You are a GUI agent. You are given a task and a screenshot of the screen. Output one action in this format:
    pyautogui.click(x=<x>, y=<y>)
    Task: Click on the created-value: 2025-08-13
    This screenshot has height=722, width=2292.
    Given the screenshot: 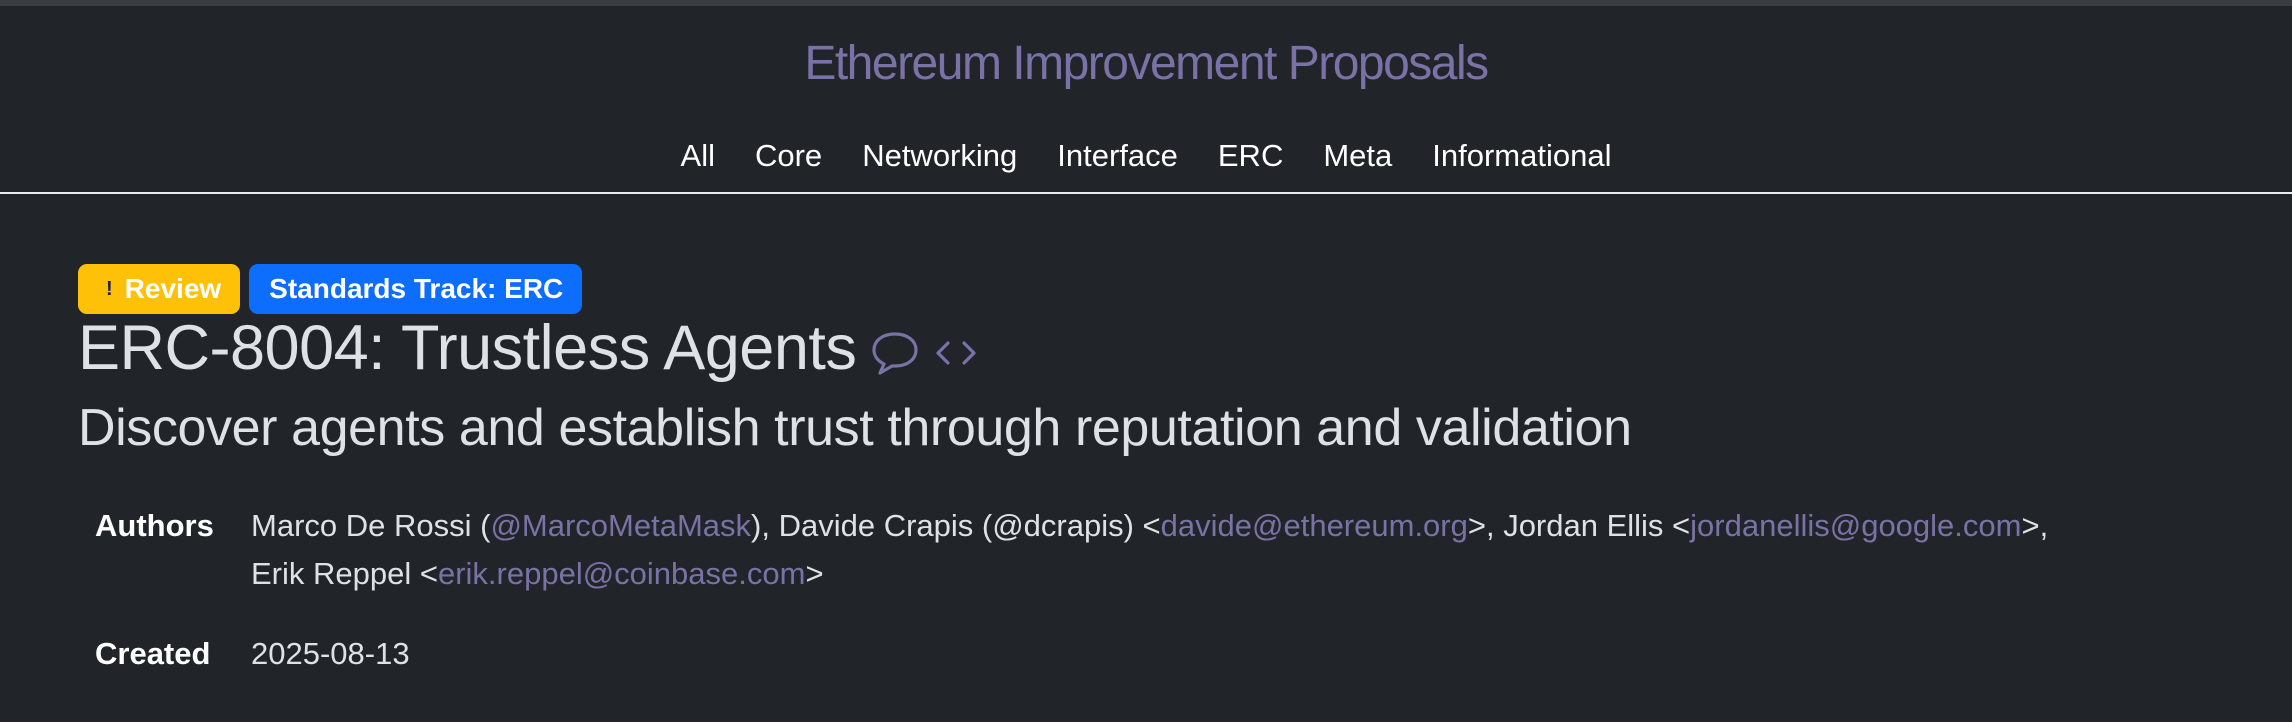 What is the action you would take?
    pyautogui.click(x=330, y=653)
    